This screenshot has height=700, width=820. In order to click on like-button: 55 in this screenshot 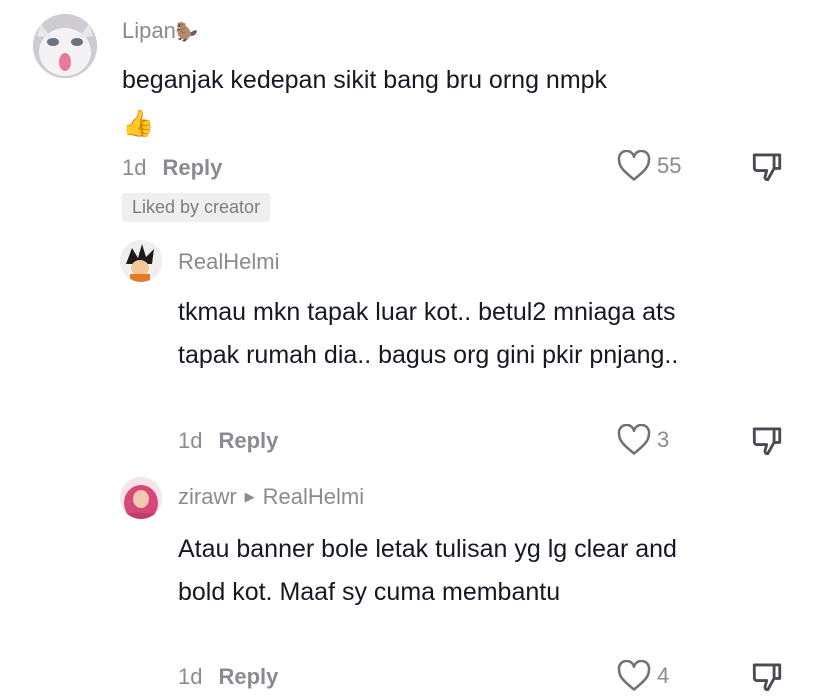, I will do `click(649, 166)`.